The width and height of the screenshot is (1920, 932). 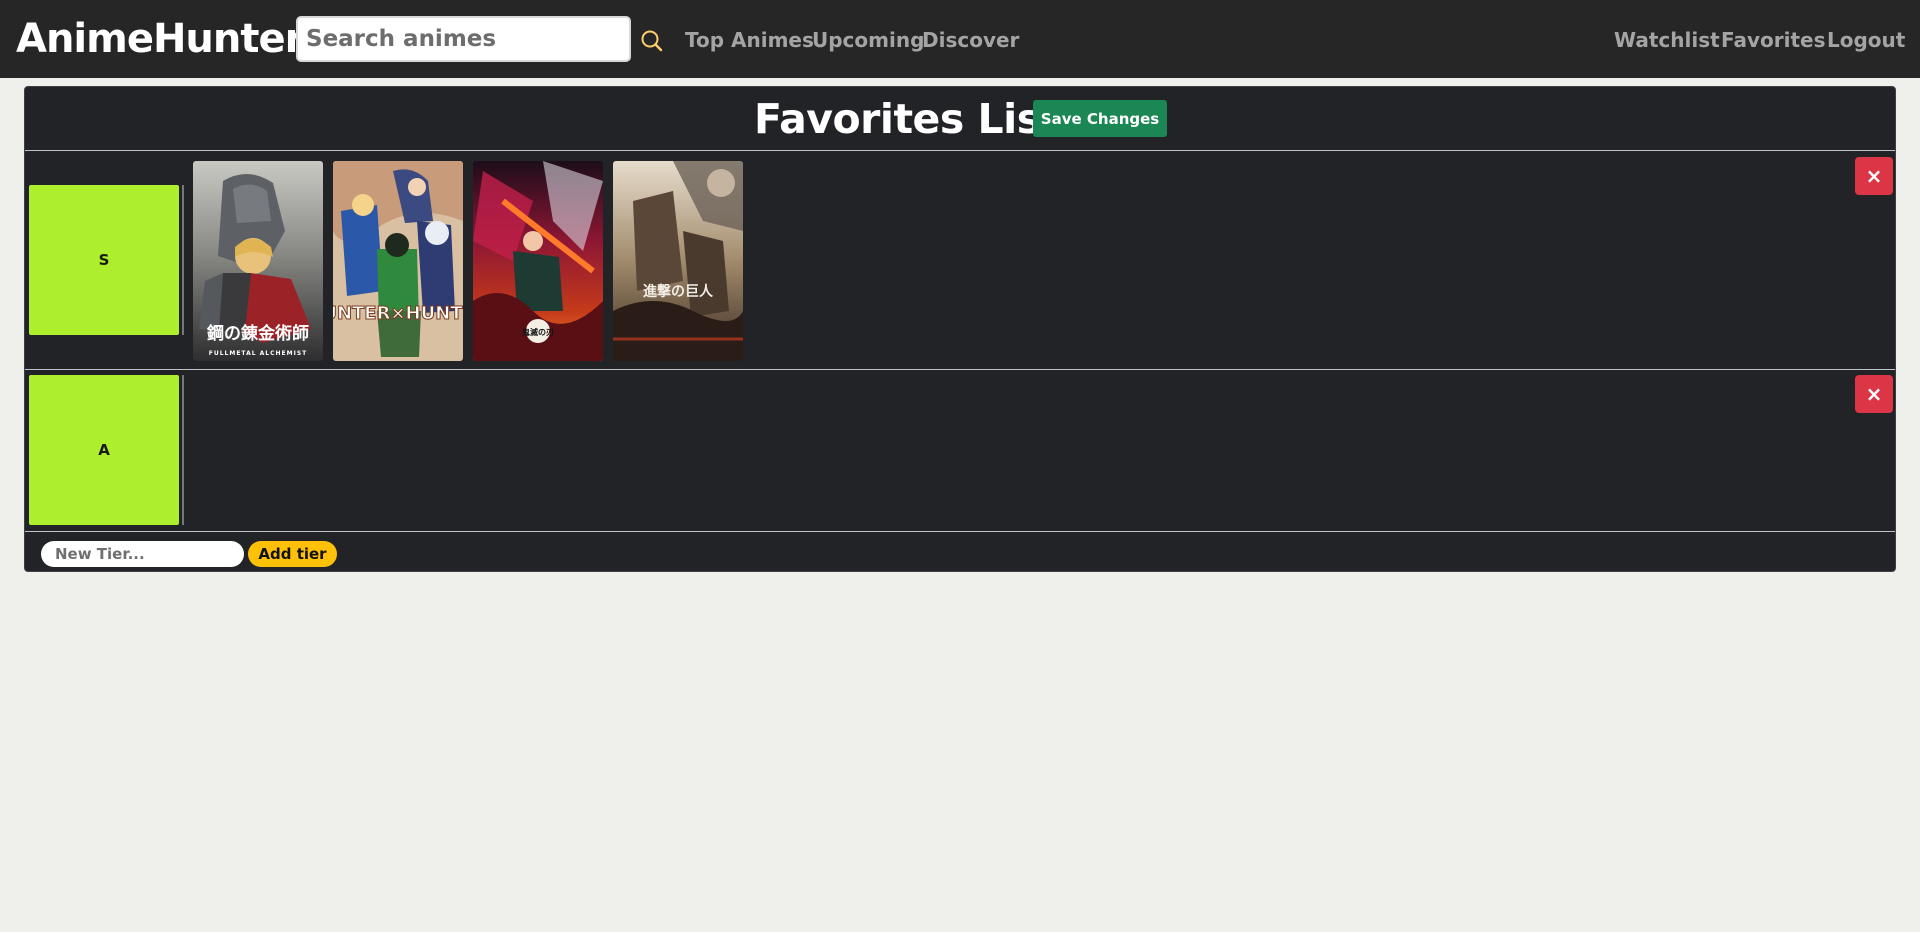 I want to click on tier-label: S, so click(x=104, y=260).